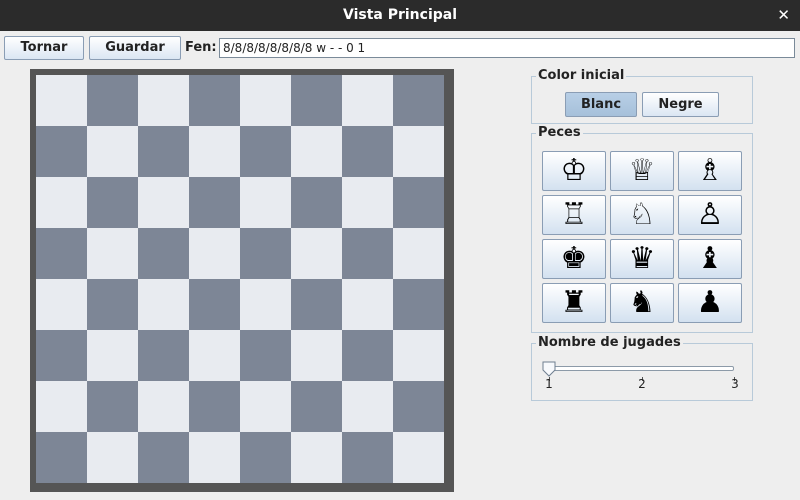 The width and height of the screenshot is (800, 500). I want to click on close-icon: ✕, so click(783, 15).